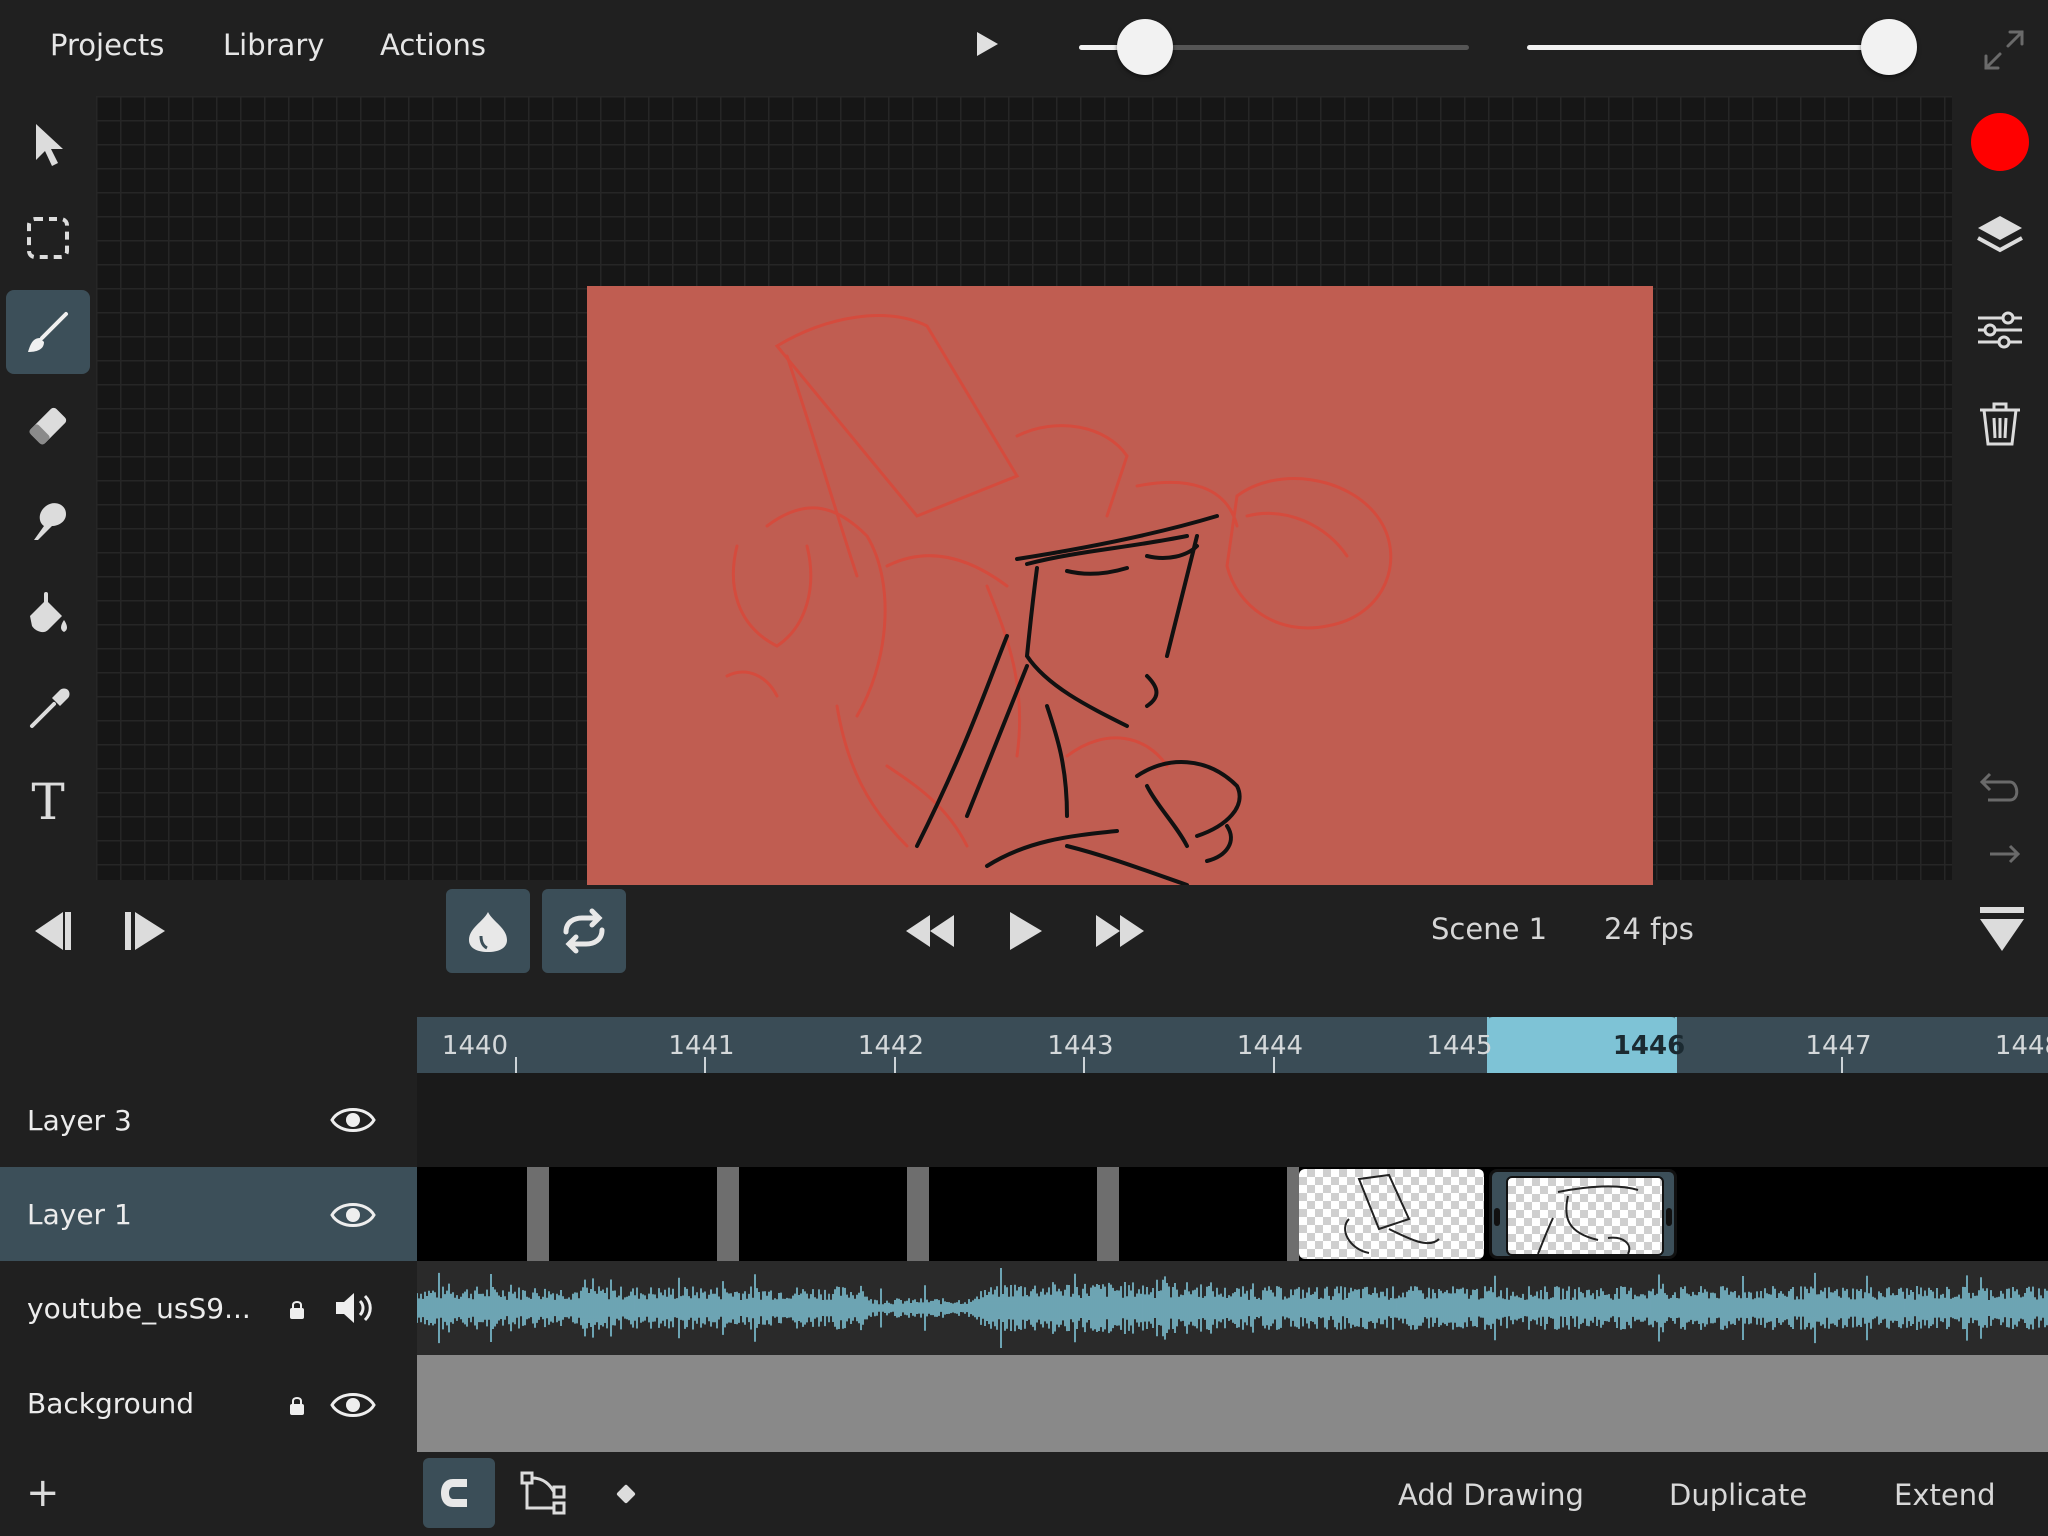  I want to click on fast-forward-button, so click(1120, 931).